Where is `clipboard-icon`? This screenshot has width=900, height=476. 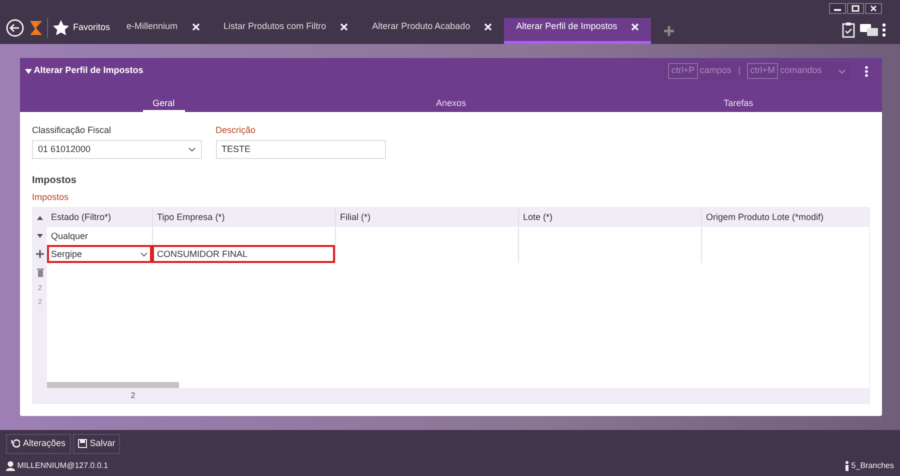 clipboard-icon is located at coordinates (848, 30).